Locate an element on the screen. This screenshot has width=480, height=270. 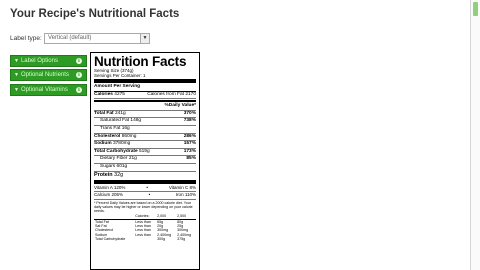
label-type-value: Vertical (default) is located at coordinates (70, 37).